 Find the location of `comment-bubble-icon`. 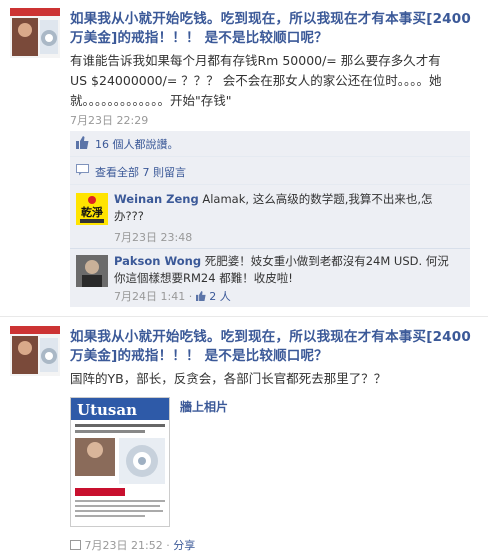

comment-bubble-icon is located at coordinates (82, 171).